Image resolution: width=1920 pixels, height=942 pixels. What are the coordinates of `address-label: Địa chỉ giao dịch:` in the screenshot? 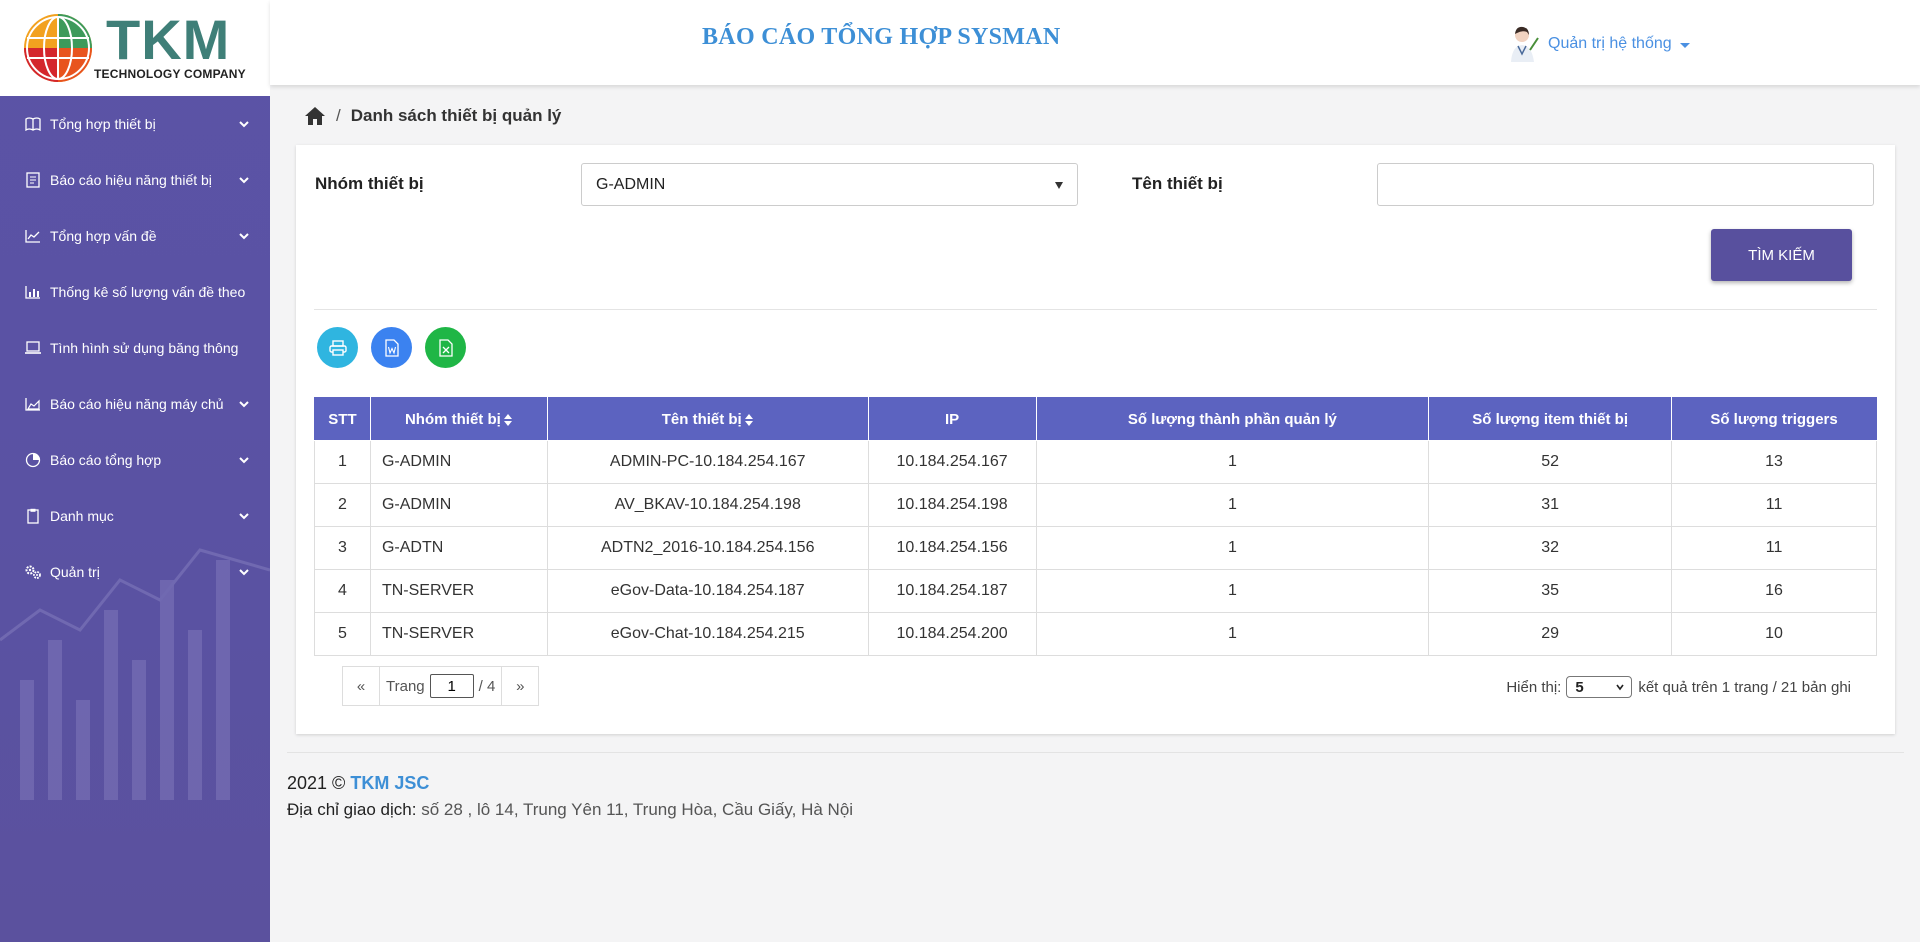 It's located at (352, 809).